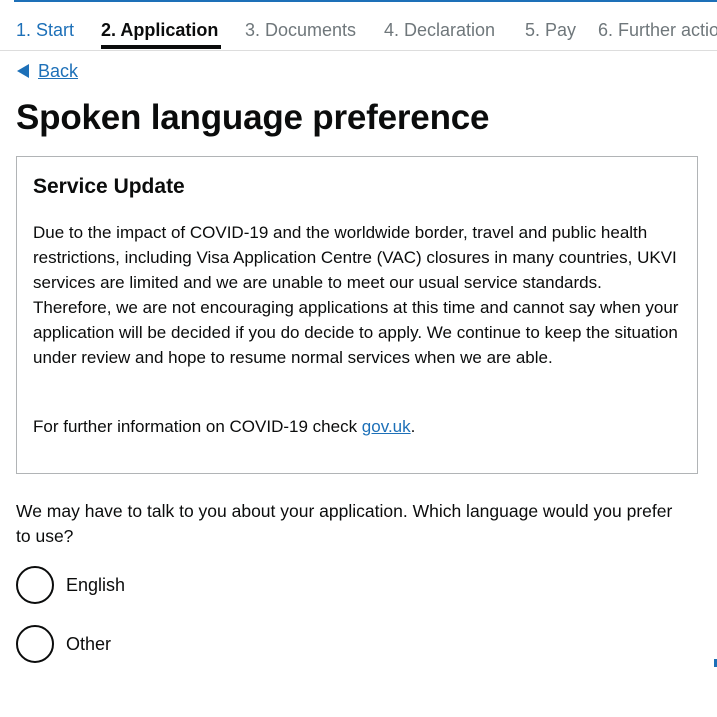  I want to click on page-title: Spoken language preference, so click(253, 117).